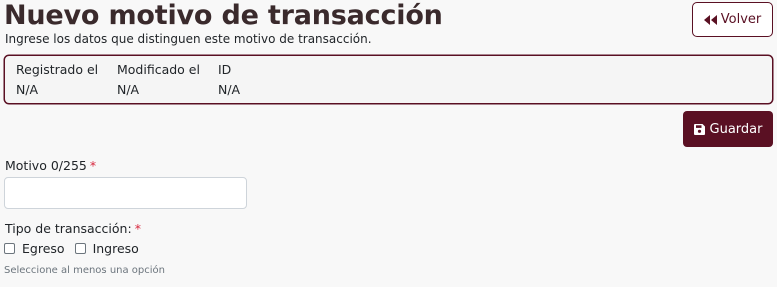 This screenshot has height=287, width=777. What do you see at coordinates (80, 248) in the screenshot?
I see `ingreso-checkbox` at bounding box center [80, 248].